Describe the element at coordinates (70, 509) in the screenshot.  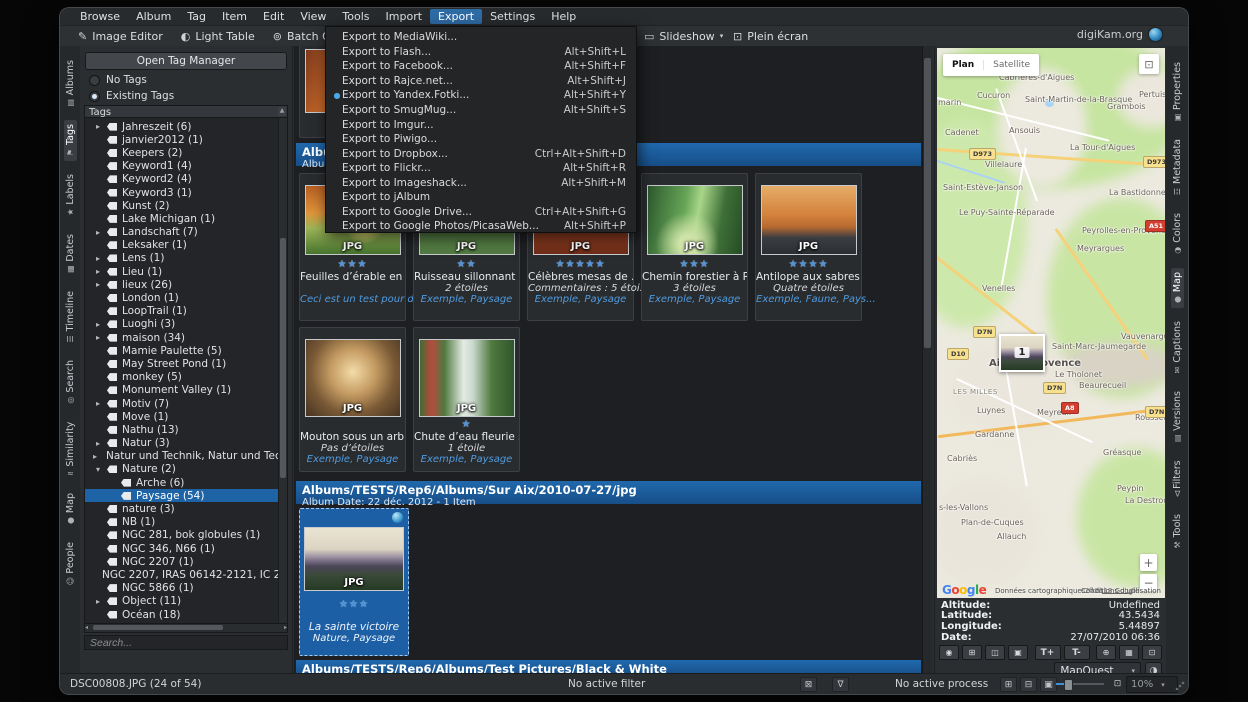
I see `left-tab: ● Map` at that location.